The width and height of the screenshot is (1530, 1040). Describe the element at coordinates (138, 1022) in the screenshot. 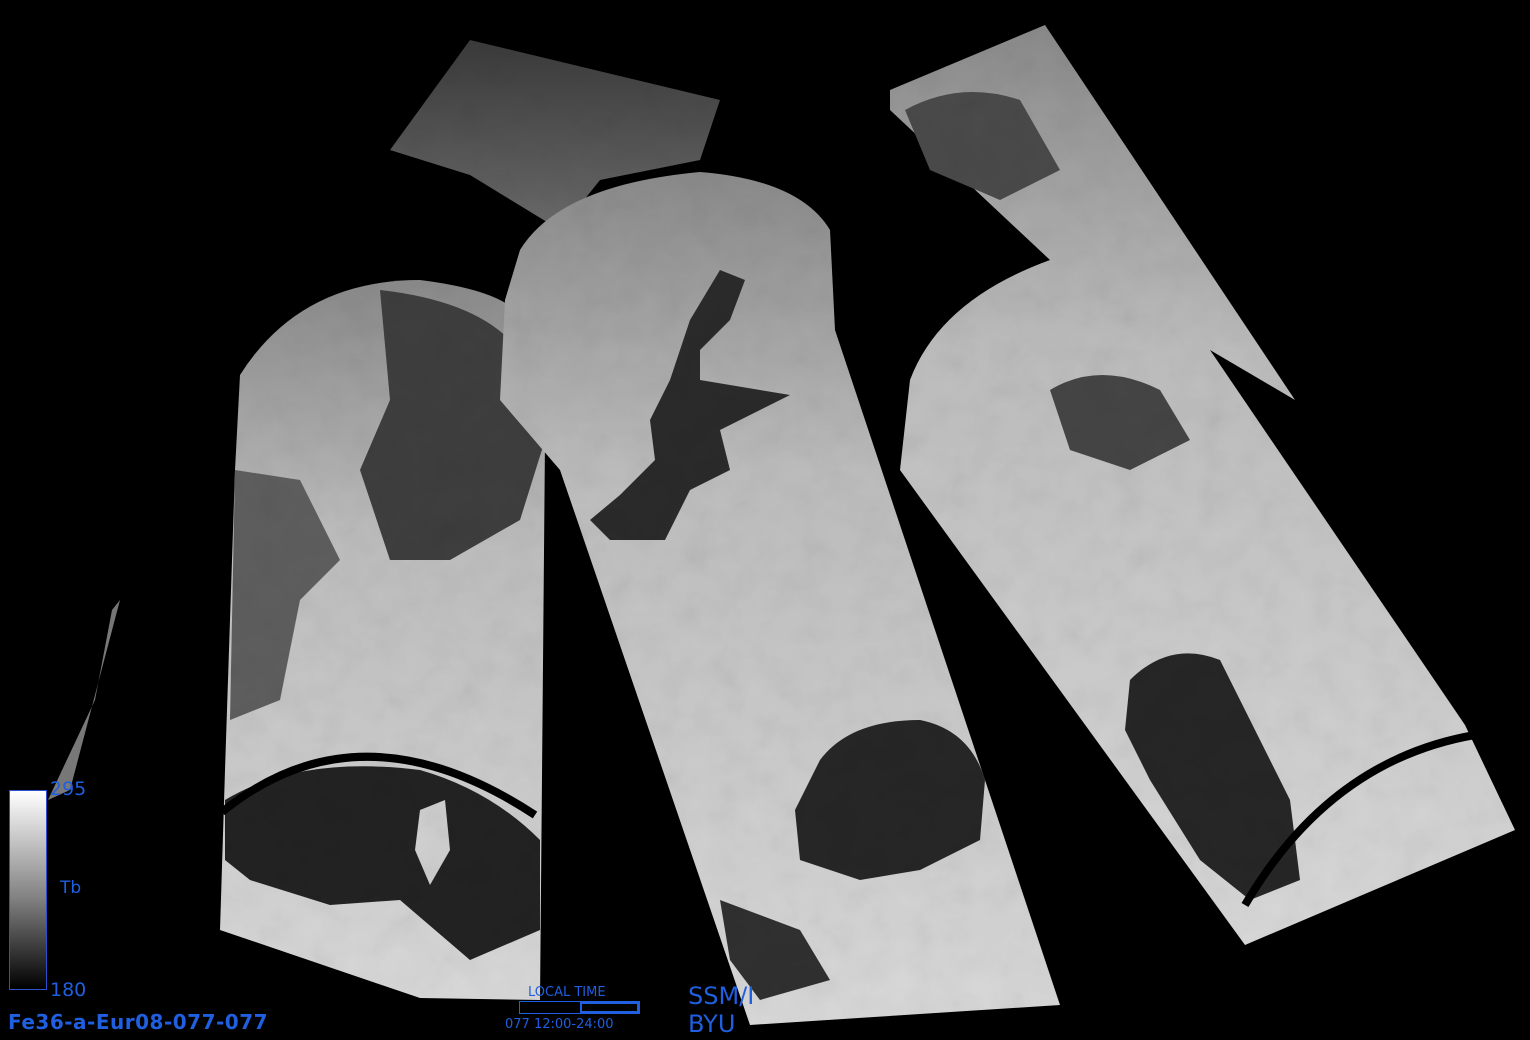

I see `product-id-label: Fe36-a-Eur08-077-077` at that location.